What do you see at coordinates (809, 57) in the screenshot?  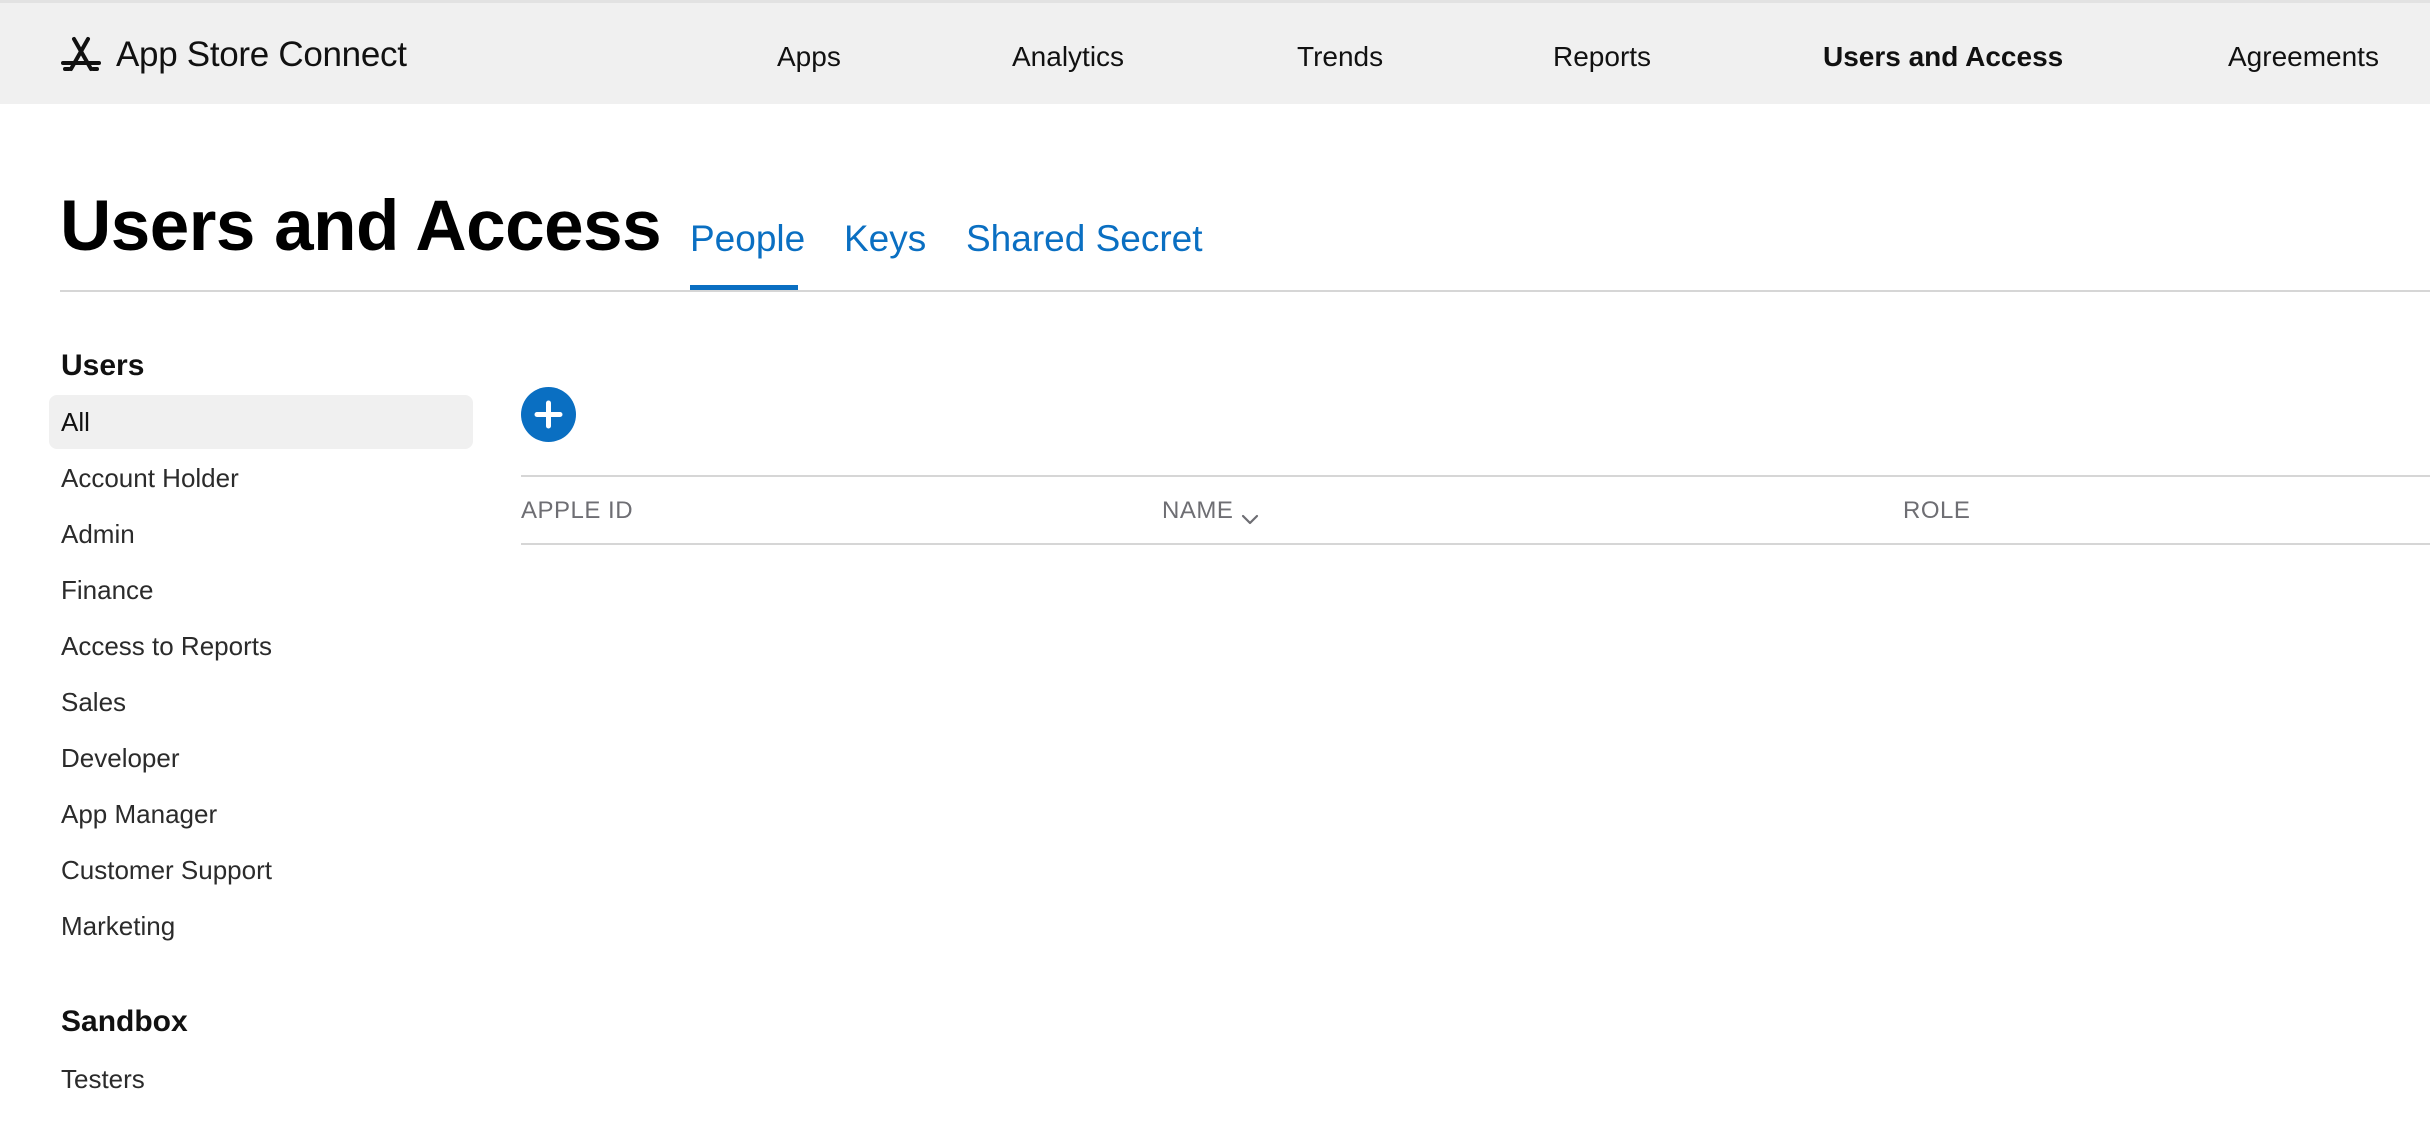 I see `topnav-apps: Apps` at bounding box center [809, 57].